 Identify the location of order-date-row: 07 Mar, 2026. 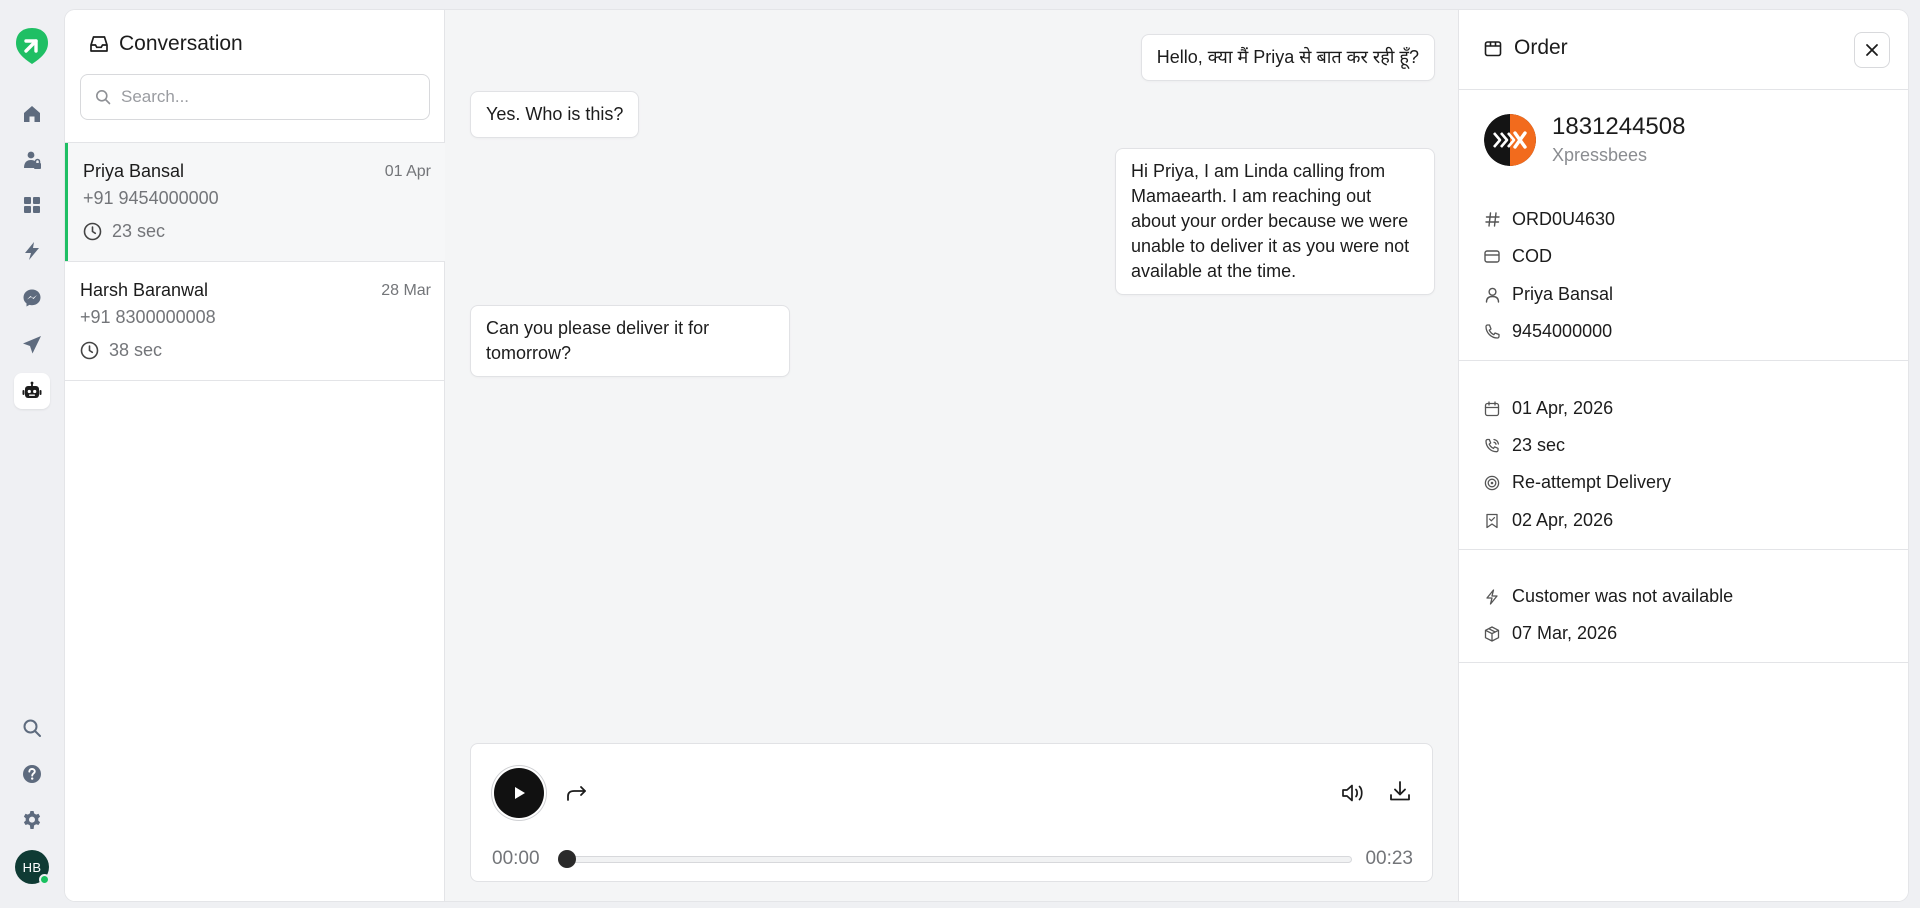
(1550, 633).